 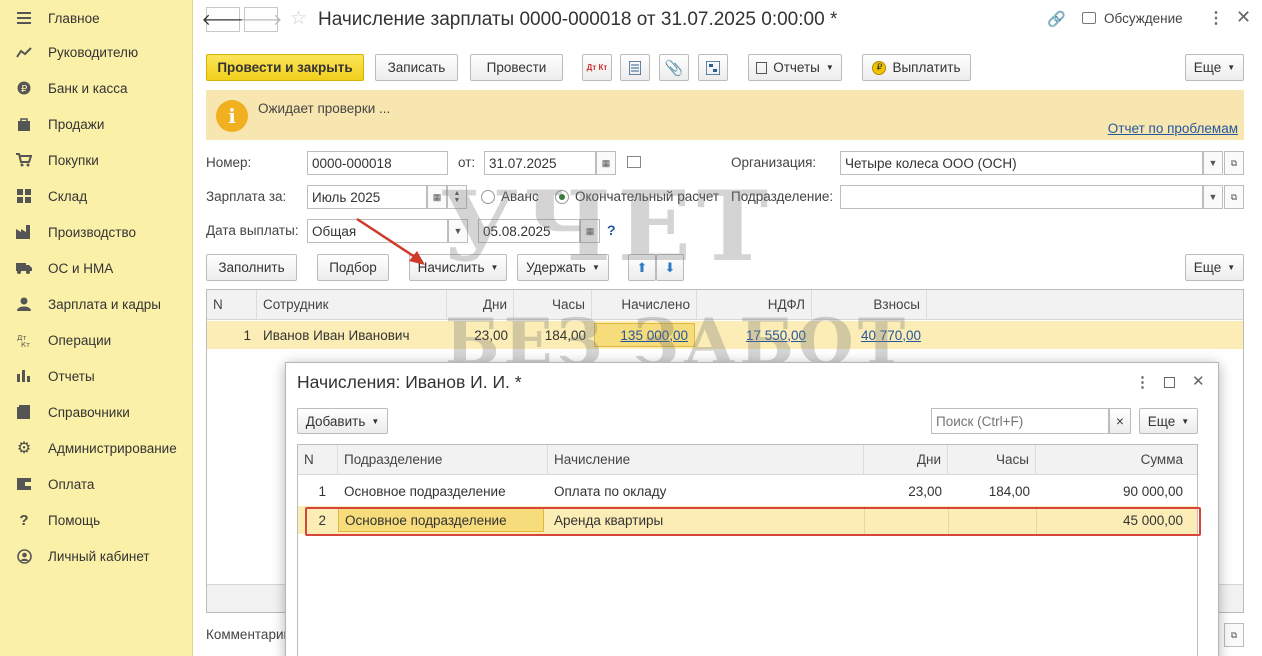 What do you see at coordinates (706, 460) in the screenshot?
I see `column-header: Начисление` at bounding box center [706, 460].